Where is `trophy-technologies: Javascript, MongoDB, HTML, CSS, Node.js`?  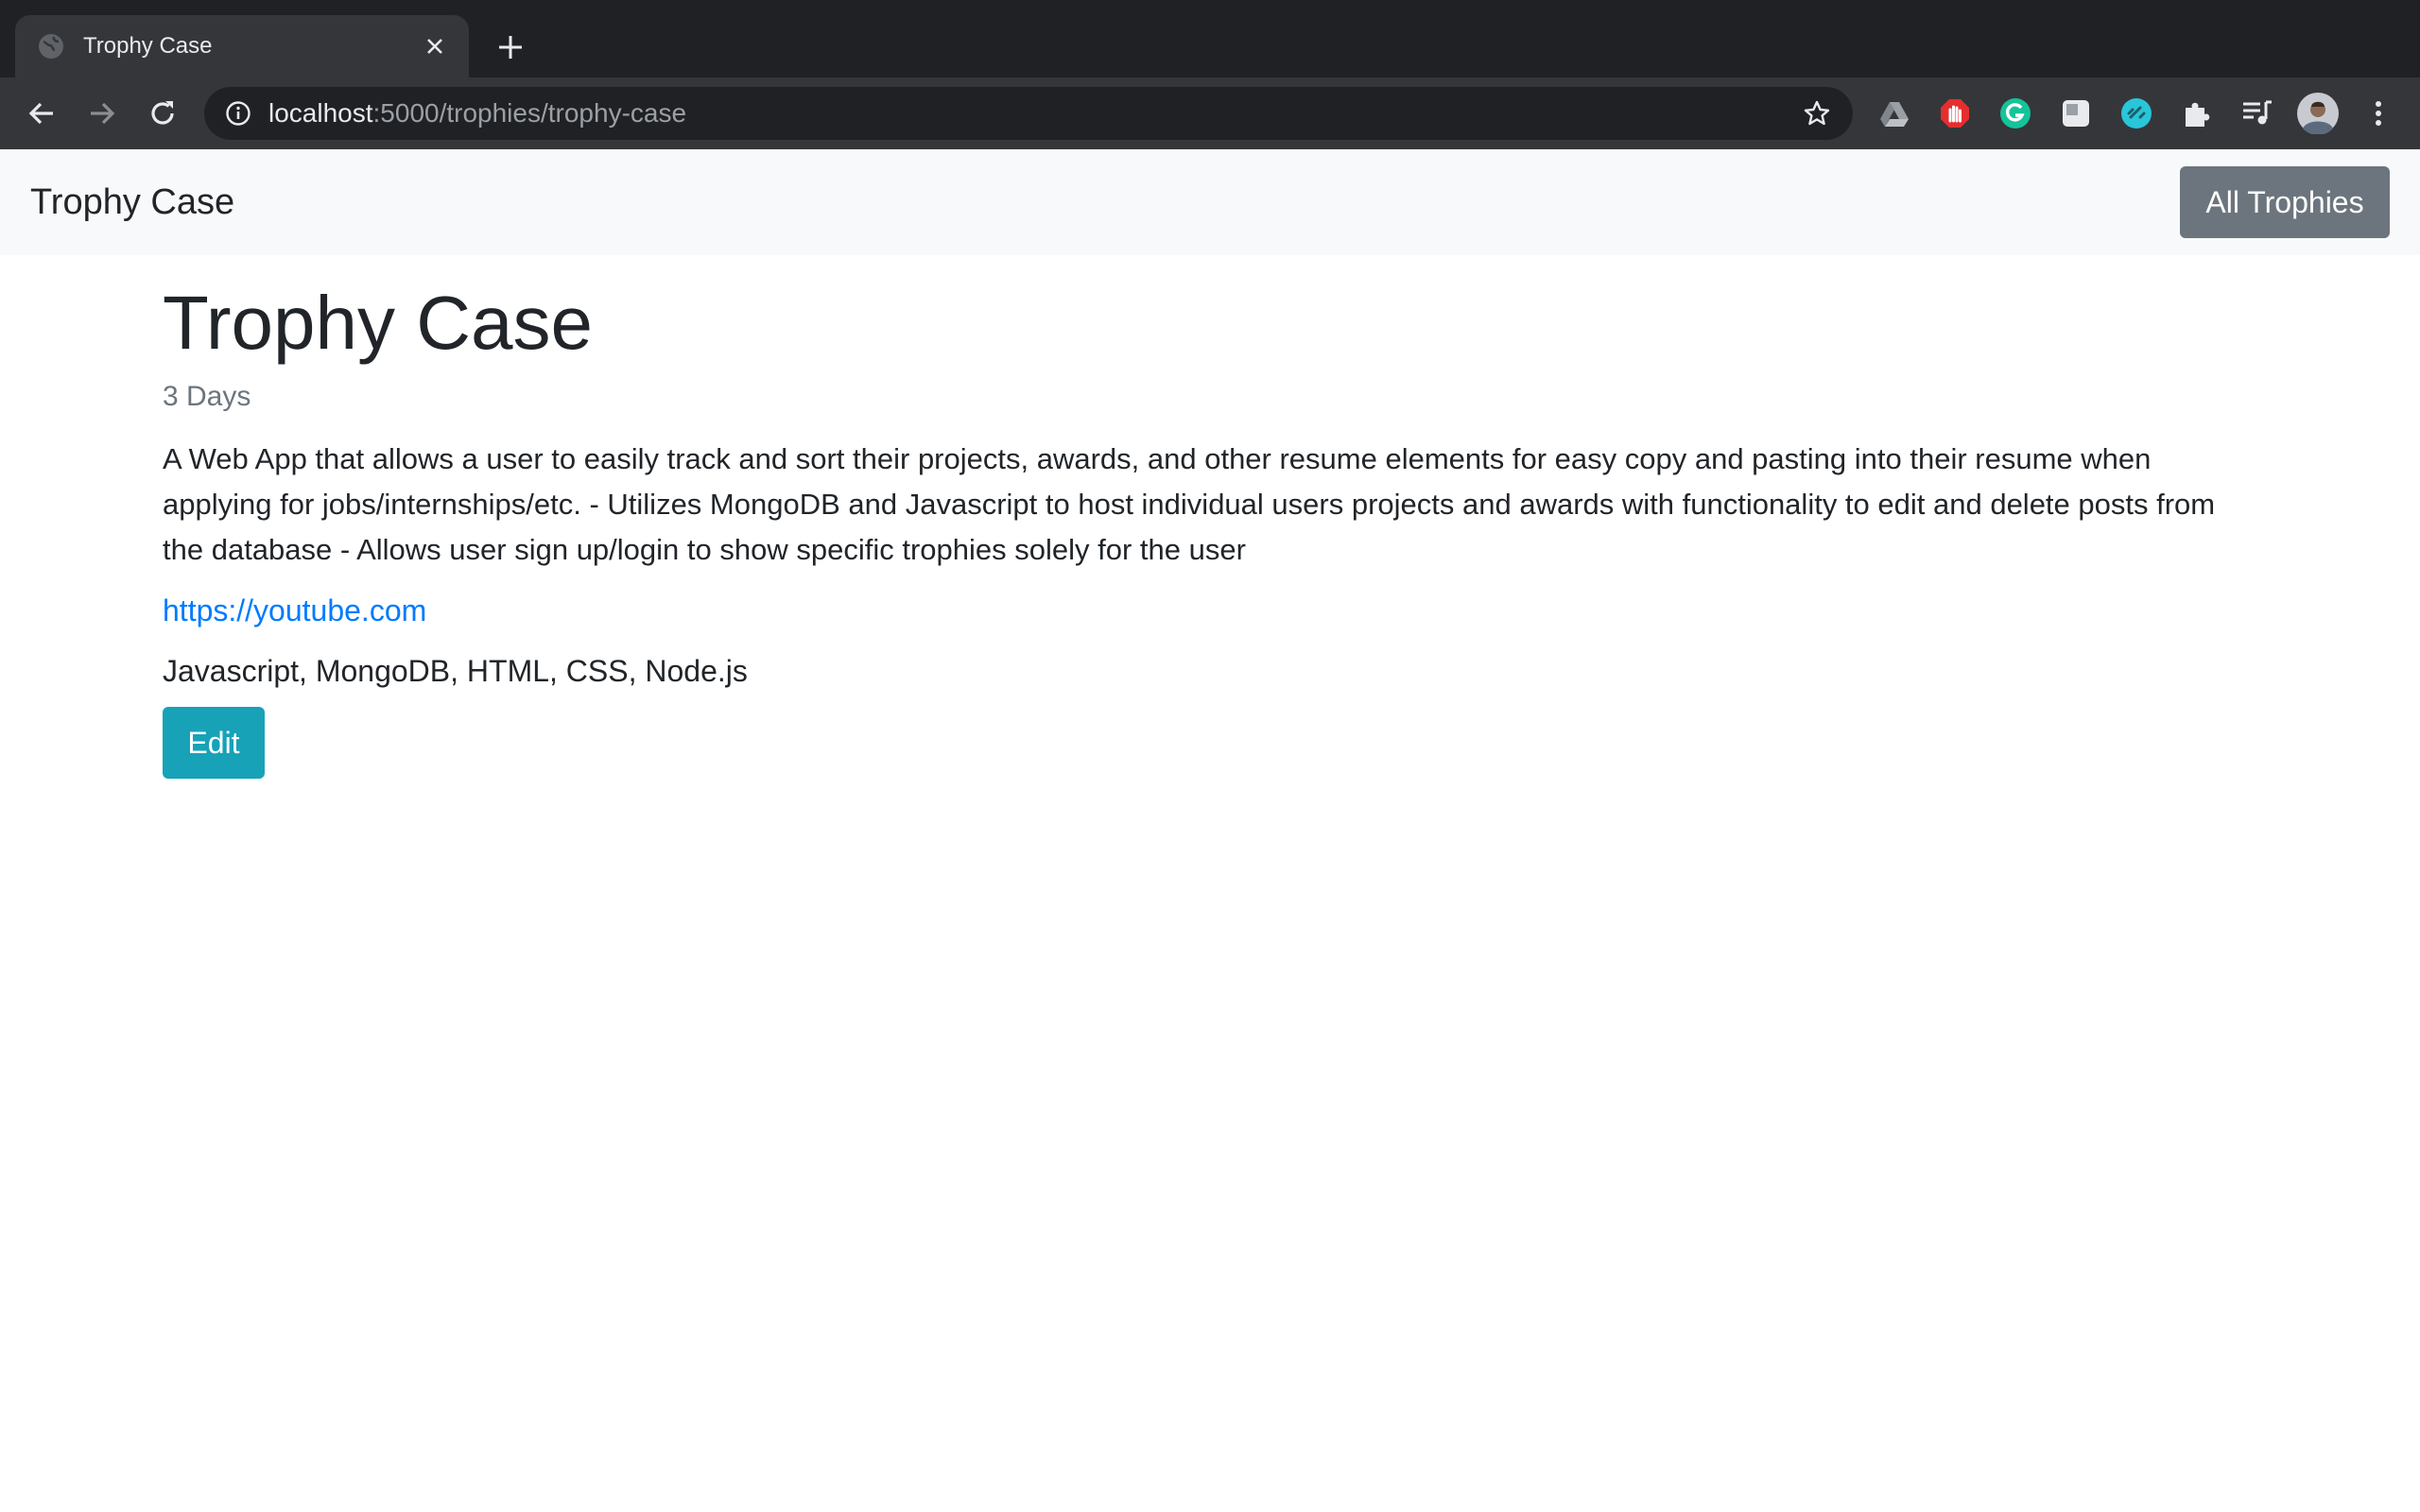
trophy-technologies: Javascript, MongoDB, HTML, CSS, Node.js is located at coordinates (455, 671).